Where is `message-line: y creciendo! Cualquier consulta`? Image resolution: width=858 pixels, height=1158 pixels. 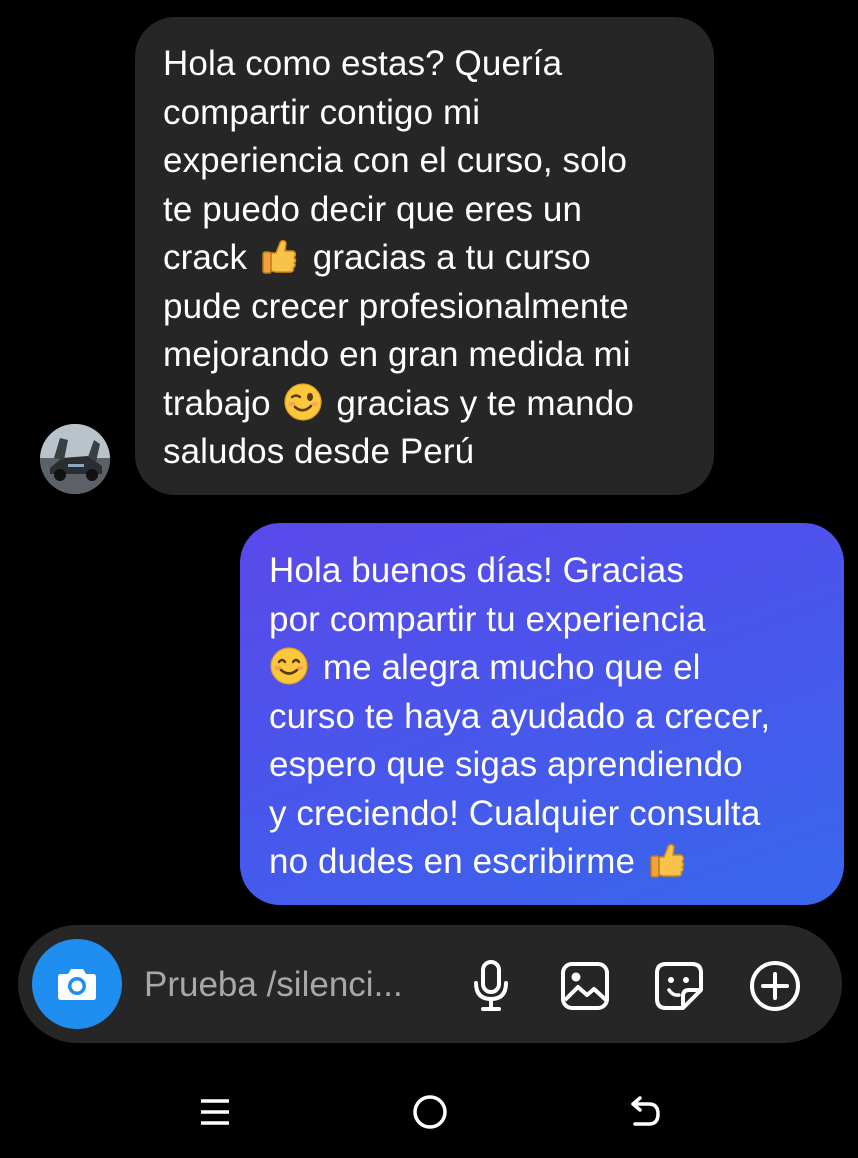 message-line: y creciendo! Cualquier consulta is located at coordinates (515, 813).